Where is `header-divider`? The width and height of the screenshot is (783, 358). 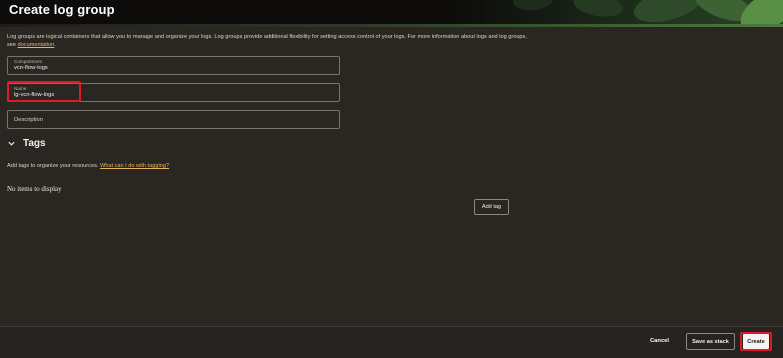
header-divider is located at coordinates (391, 25).